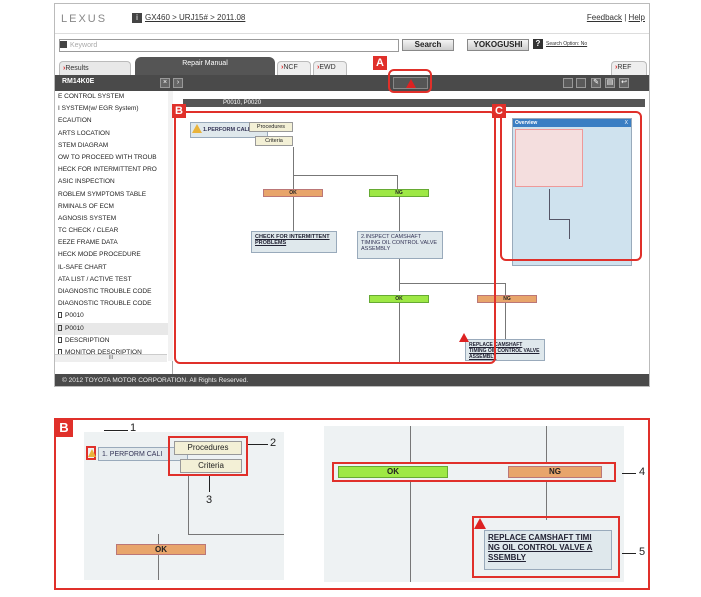 Image resolution: width=701 pixels, height=597 pixels. What do you see at coordinates (637, 17) in the screenshot?
I see `help-link: Help` at bounding box center [637, 17].